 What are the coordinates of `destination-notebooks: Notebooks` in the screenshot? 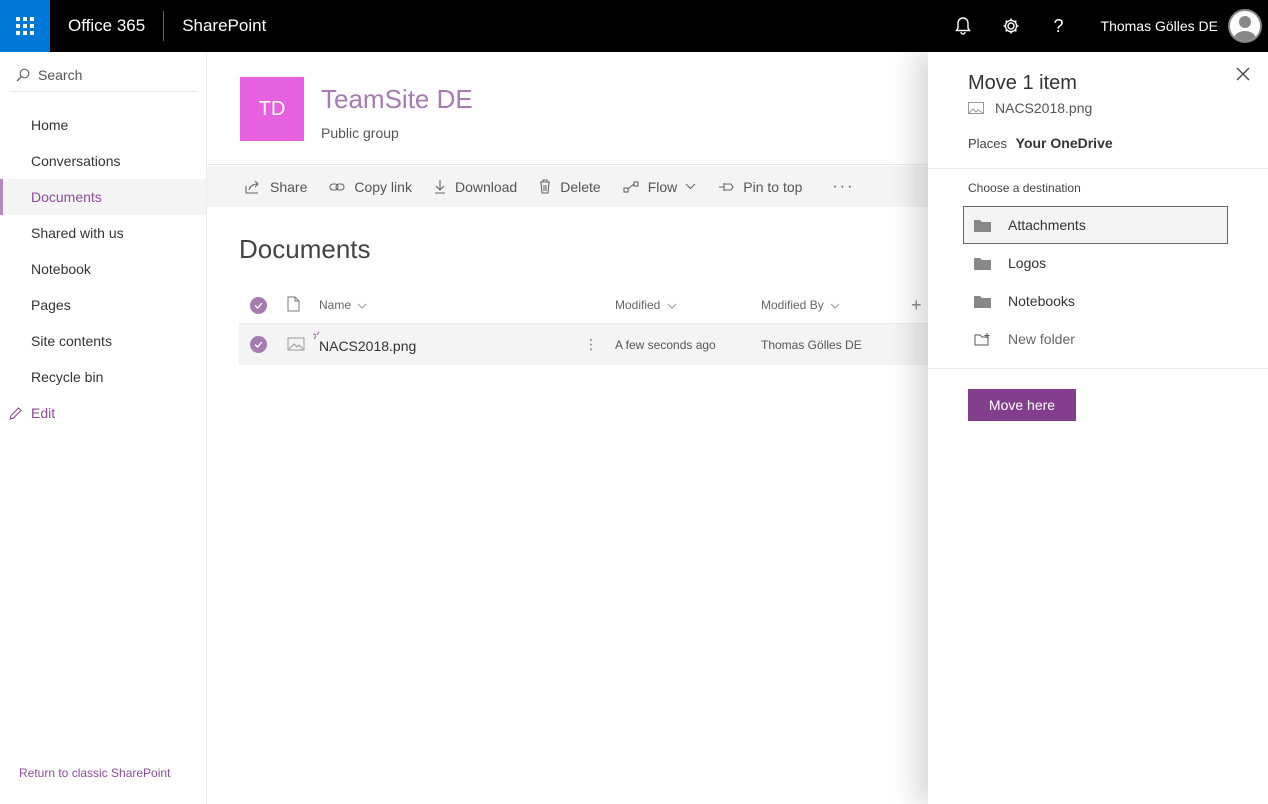 It's located at (1095, 301).